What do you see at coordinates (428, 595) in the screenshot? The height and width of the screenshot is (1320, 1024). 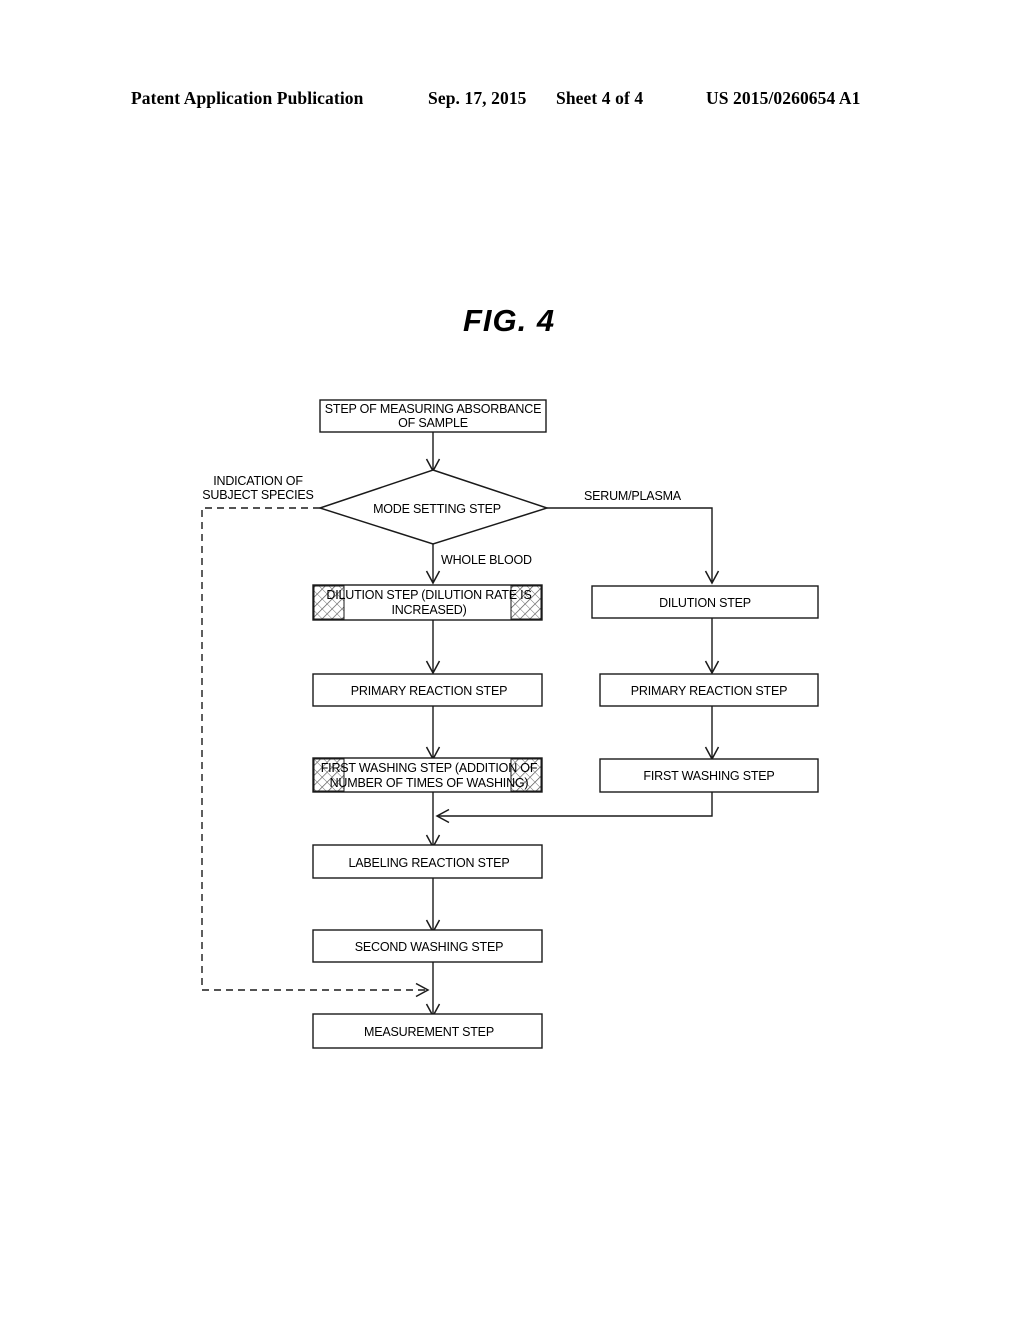 I see `node-wb-dilution-step-line1: DILUTION STEP (DILUTION RATE IS` at bounding box center [428, 595].